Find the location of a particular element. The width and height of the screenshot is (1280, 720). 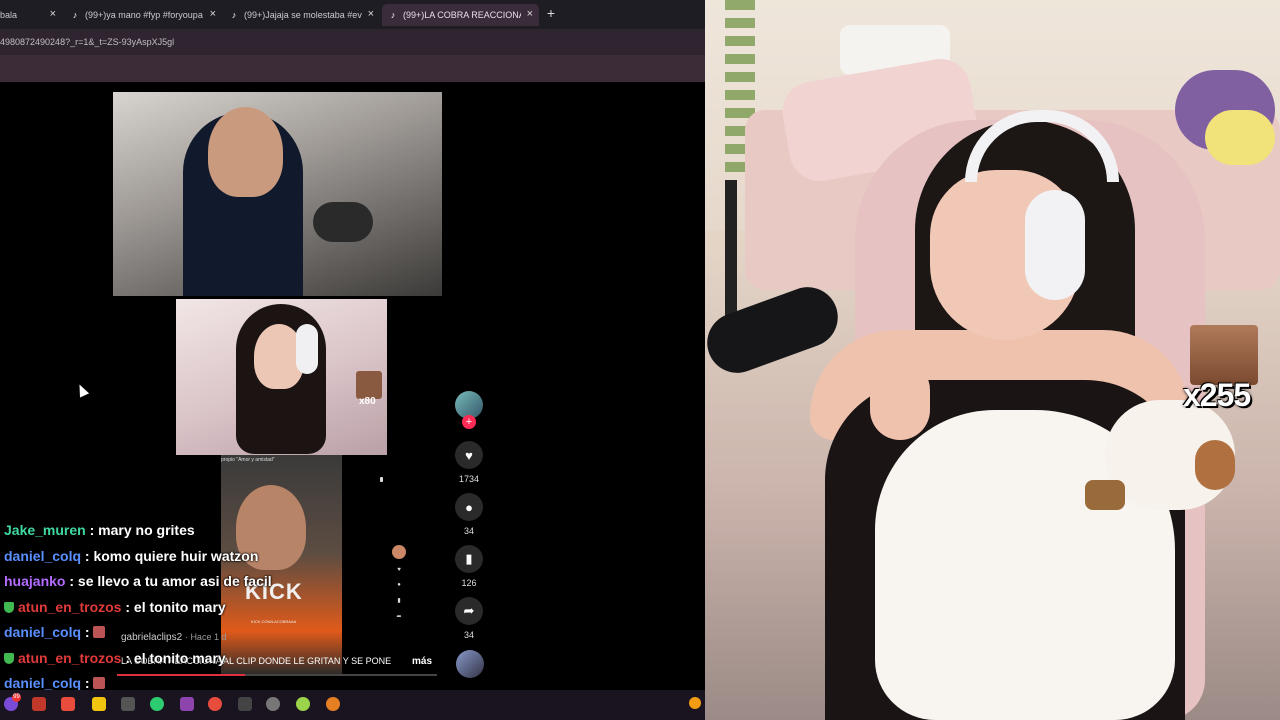

tab-label: (99+)Jajaja se molestaba #evap is located at coordinates (303, 15).